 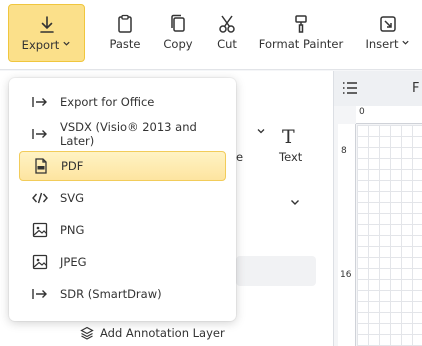 What do you see at coordinates (40, 198) in the screenshot?
I see `code-icon` at bounding box center [40, 198].